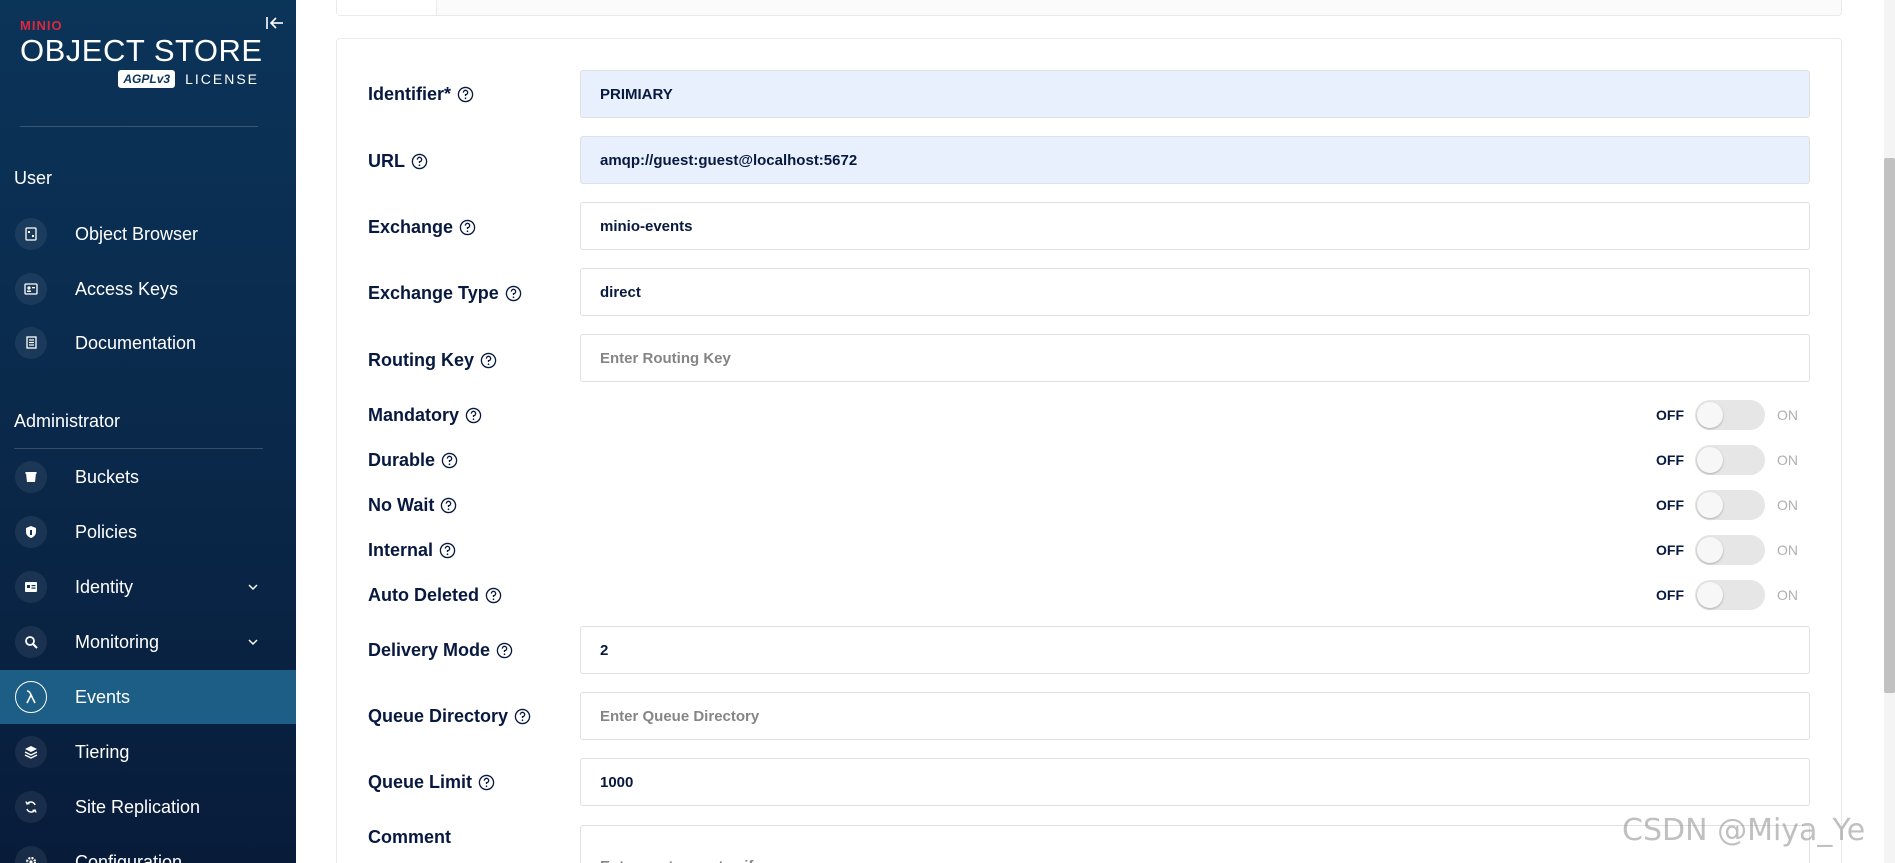 This screenshot has width=1895, height=863. I want to click on delivery-mode-label: Delivery Mode, so click(440, 650).